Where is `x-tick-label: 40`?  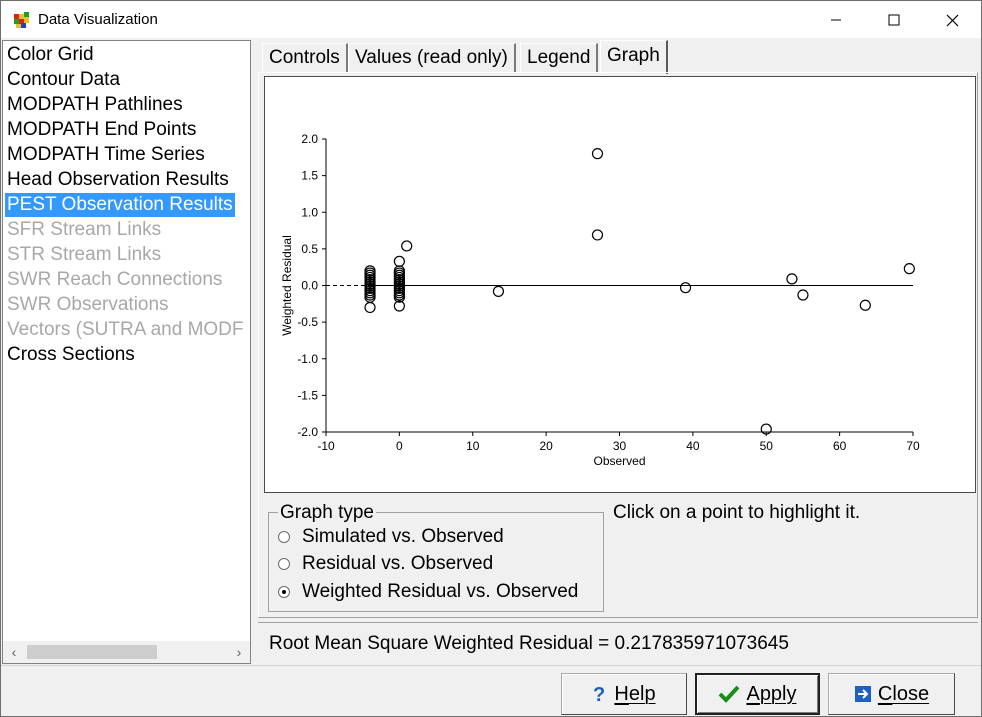 x-tick-label: 40 is located at coordinates (693, 446).